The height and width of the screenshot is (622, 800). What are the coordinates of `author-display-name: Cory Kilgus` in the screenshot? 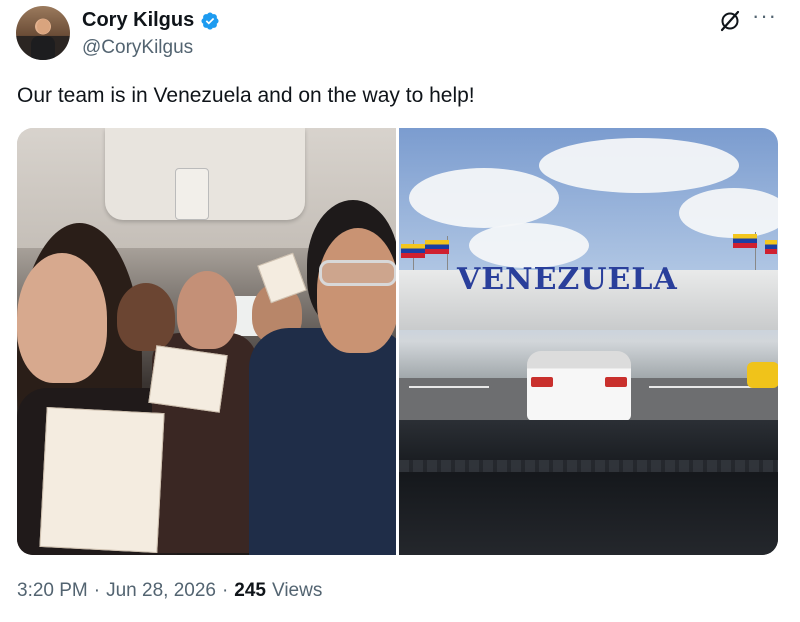 It's located at (138, 20).